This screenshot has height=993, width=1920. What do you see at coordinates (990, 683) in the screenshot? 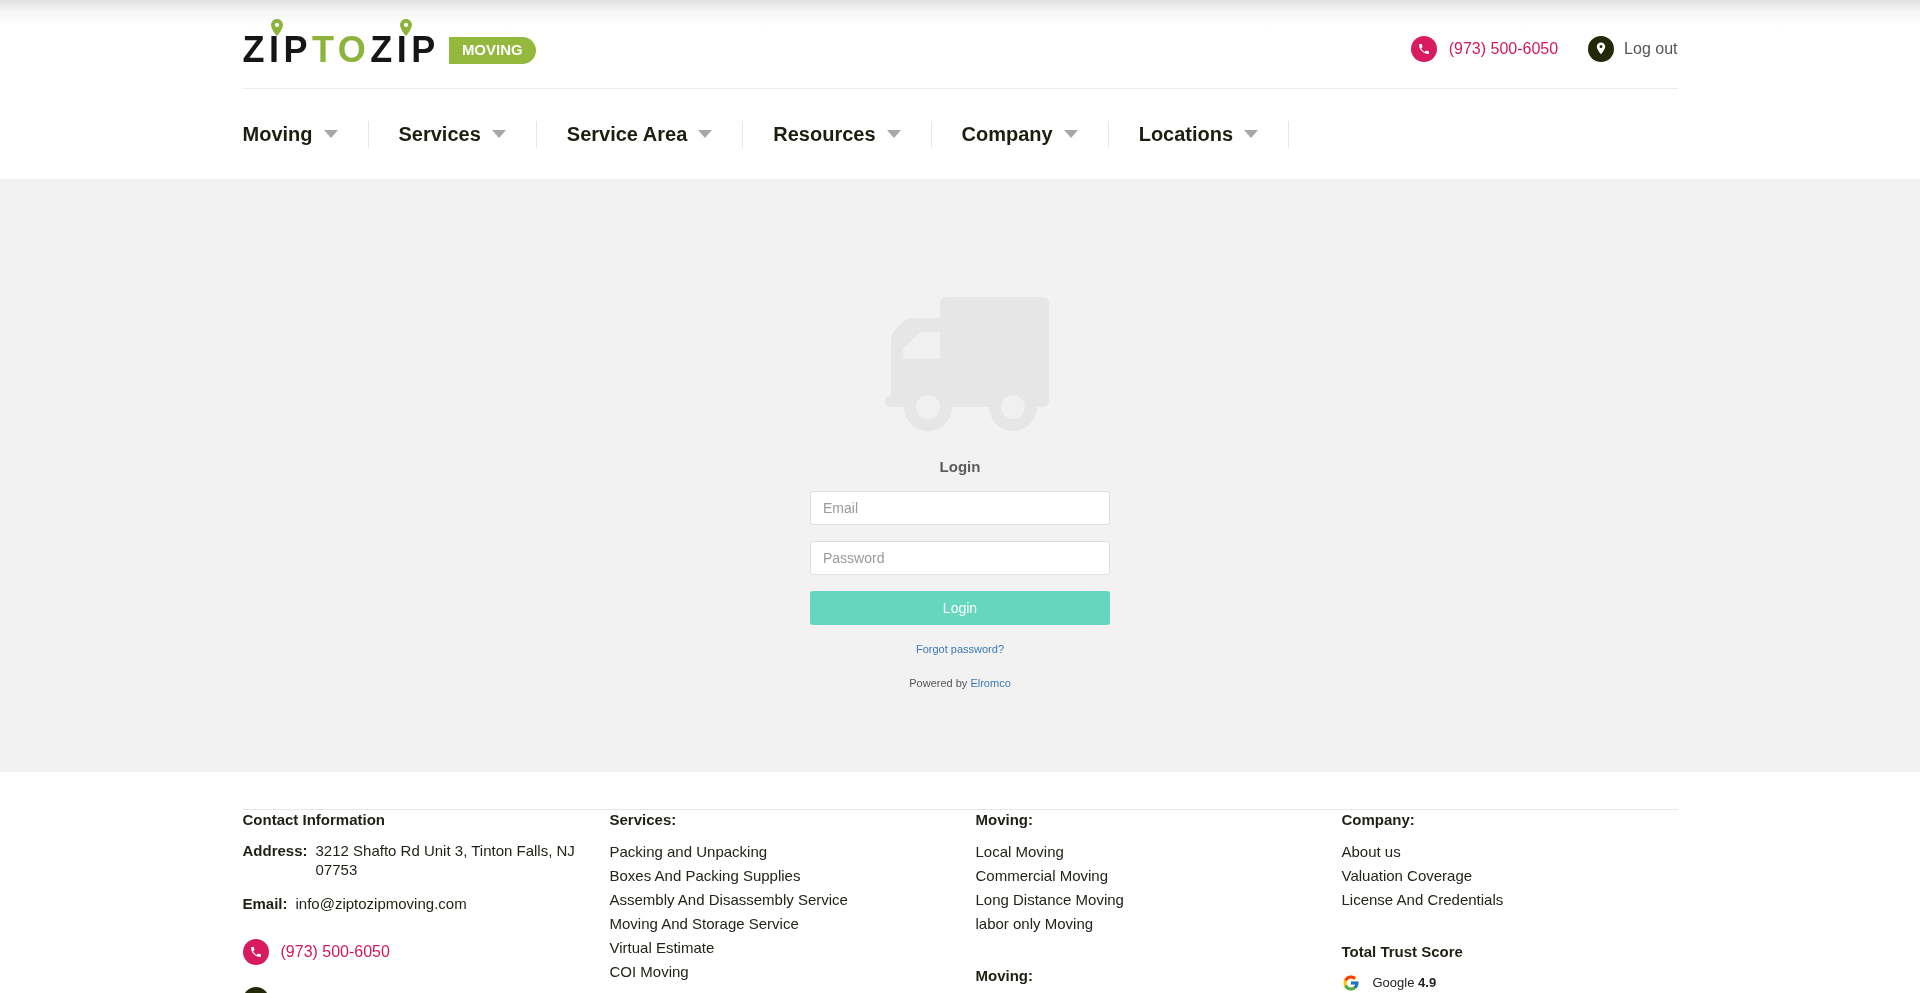
I see `elromco-link: Elromco` at bounding box center [990, 683].